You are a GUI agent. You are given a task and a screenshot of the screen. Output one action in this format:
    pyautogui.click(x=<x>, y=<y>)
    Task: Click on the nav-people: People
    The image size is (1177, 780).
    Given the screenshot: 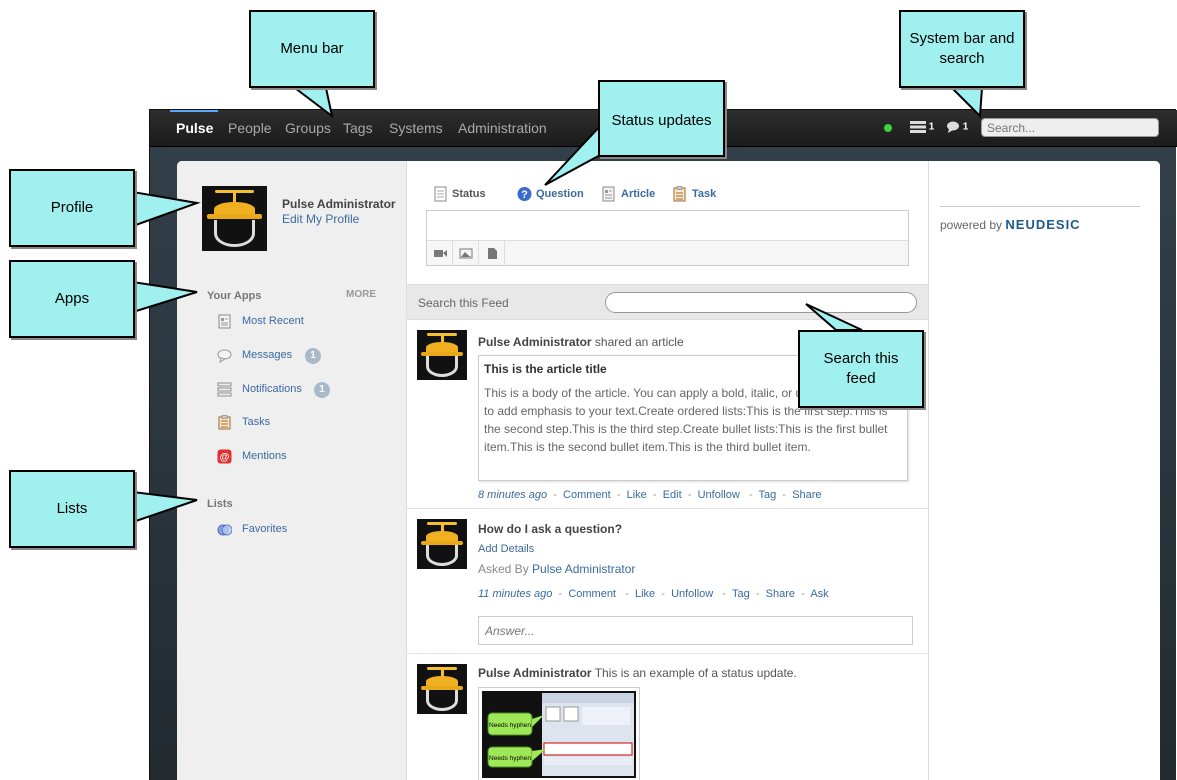 What is the action you would take?
    pyautogui.click(x=250, y=128)
    